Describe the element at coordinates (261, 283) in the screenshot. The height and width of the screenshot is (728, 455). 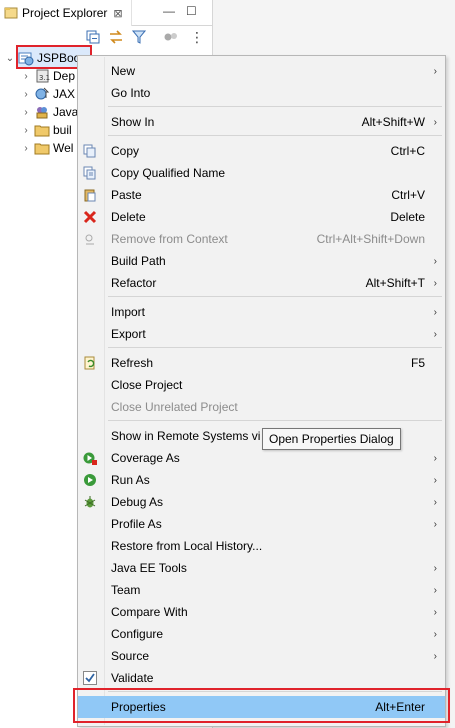
I see `menu-item-refactor: Refactor Alt+Shift+T ›` at that location.